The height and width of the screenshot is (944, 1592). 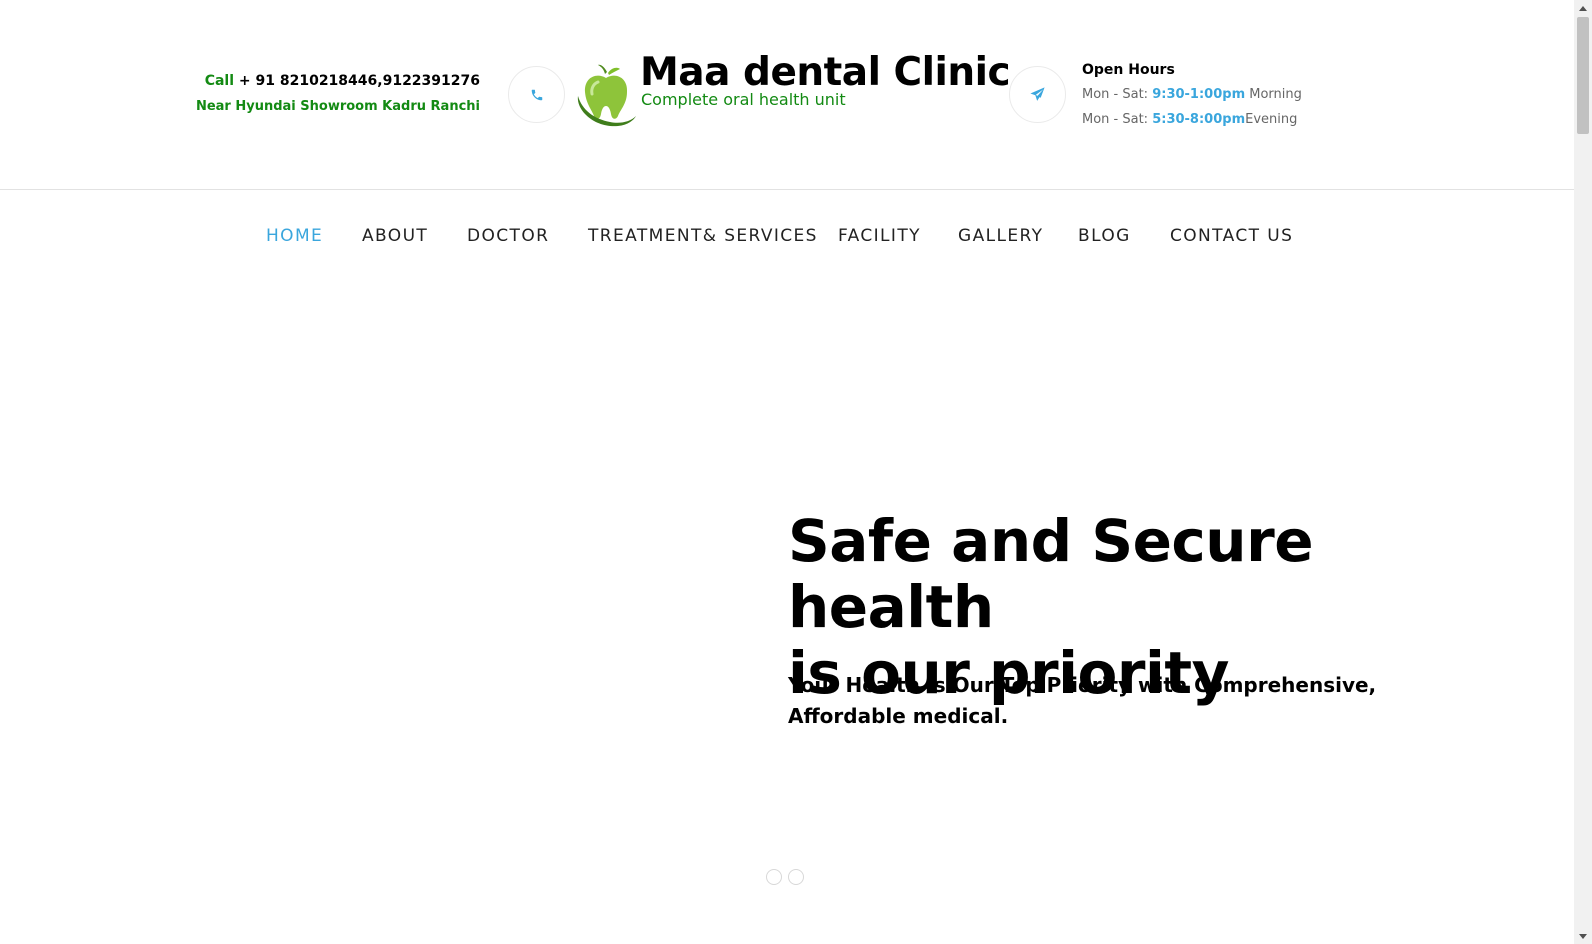 I want to click on nav-doctor: DOCTOR, so click(x=508, y=236).